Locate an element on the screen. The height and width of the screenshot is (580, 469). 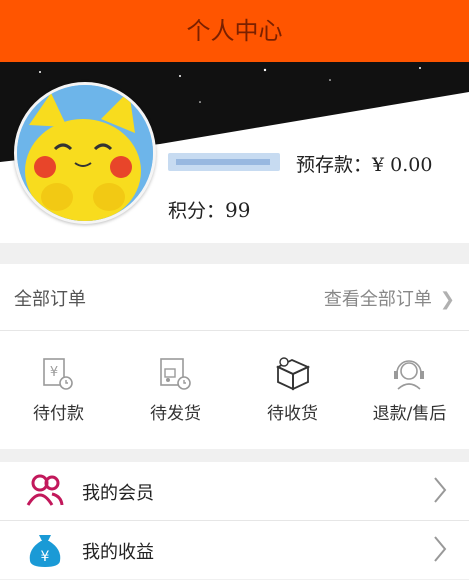
box-icon is located at coordinates (293, 374).